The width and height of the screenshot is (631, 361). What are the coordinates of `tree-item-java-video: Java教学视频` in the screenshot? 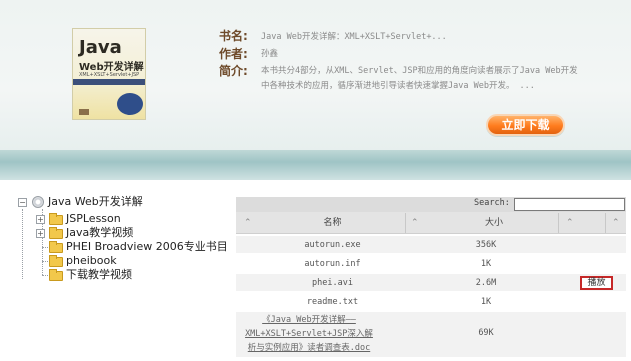 It's located at (99, 233).